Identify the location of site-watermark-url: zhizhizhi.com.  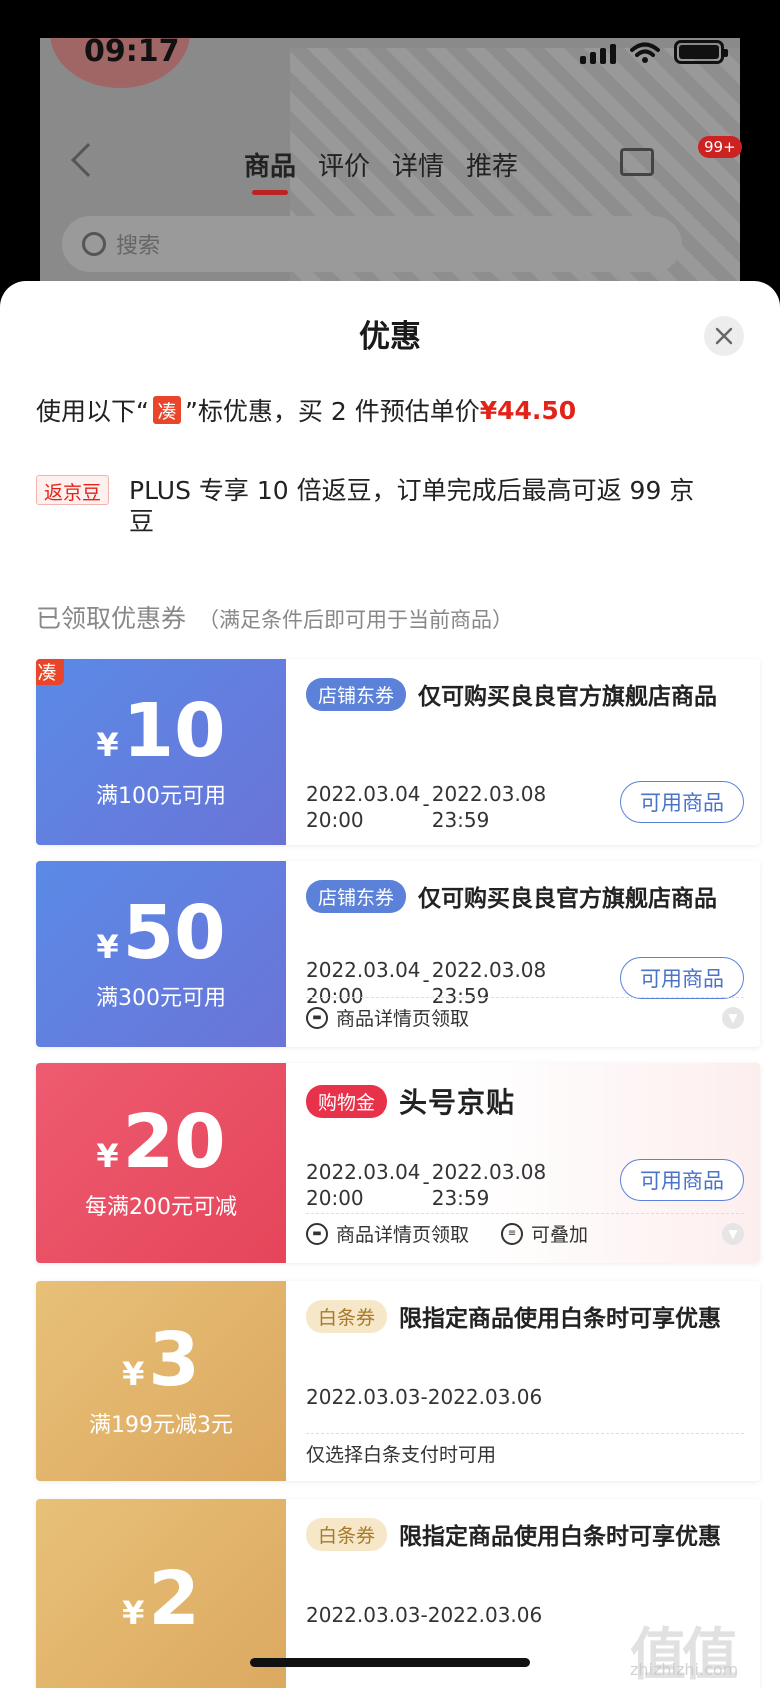
(684, 1669).